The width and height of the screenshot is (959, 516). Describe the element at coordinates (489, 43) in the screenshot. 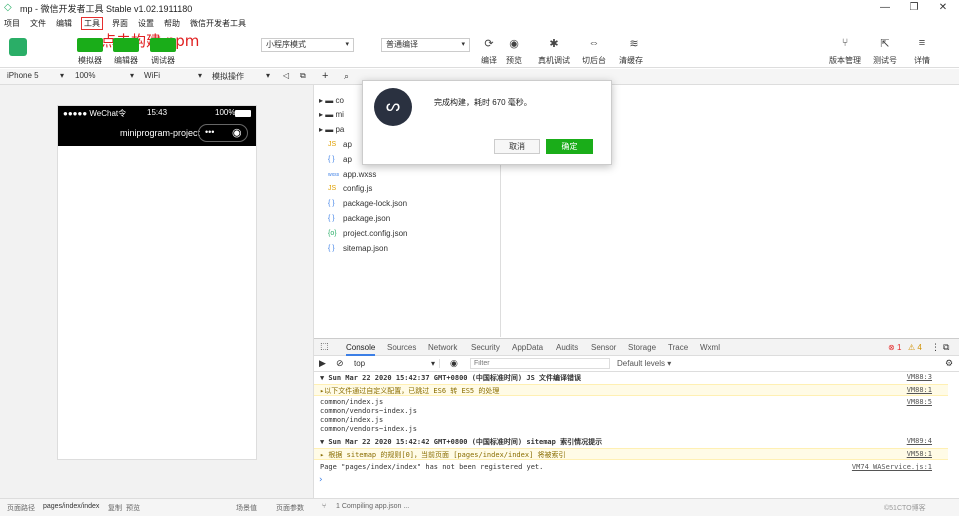

I see `refresh-icon: ⟳` at that location.